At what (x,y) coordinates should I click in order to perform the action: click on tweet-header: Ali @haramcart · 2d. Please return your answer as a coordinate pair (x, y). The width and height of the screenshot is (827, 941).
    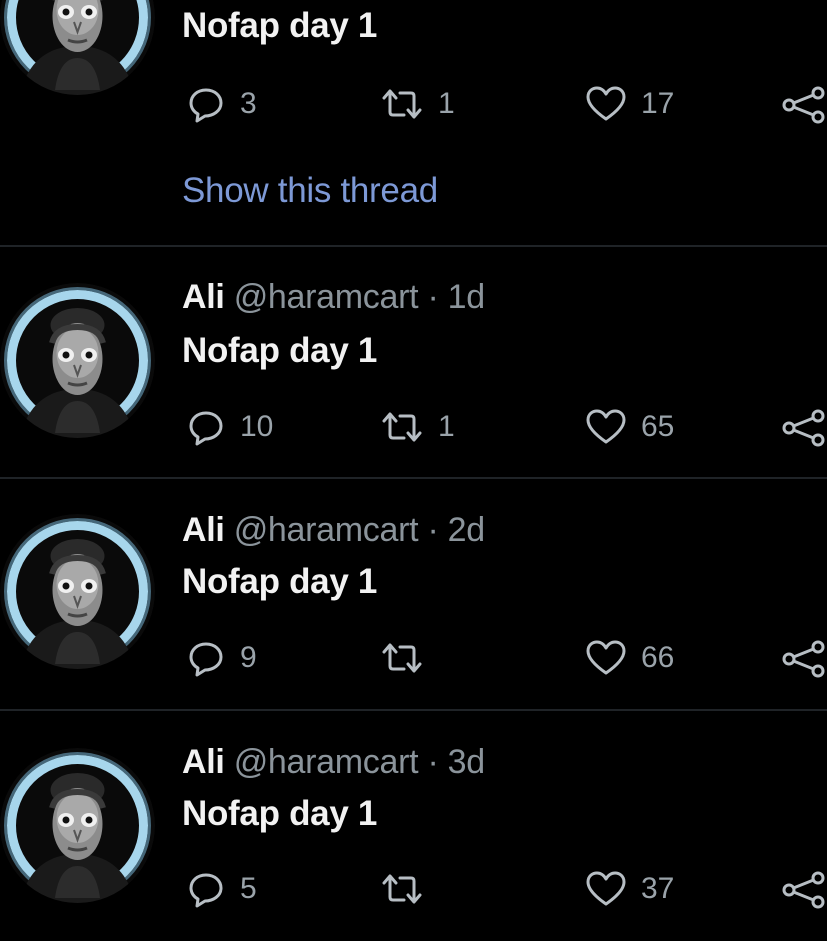
    Looking at the image, I should click on (333, 530).